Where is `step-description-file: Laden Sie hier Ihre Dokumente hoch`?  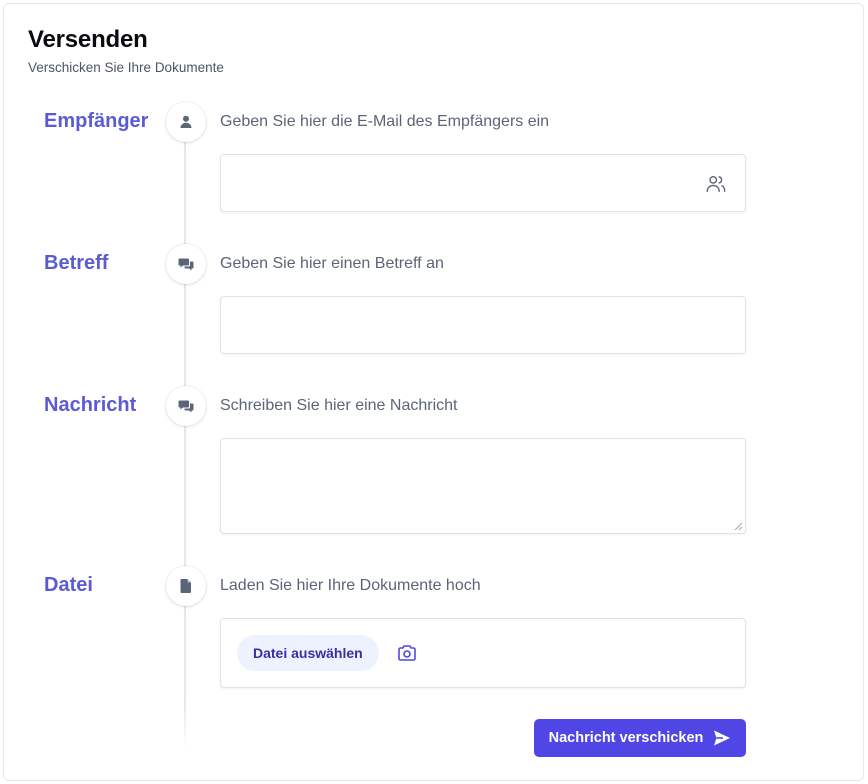 step-description-file: Laden Sie hier Ihre Dokumente hoch is located at coordinates (350, 585).